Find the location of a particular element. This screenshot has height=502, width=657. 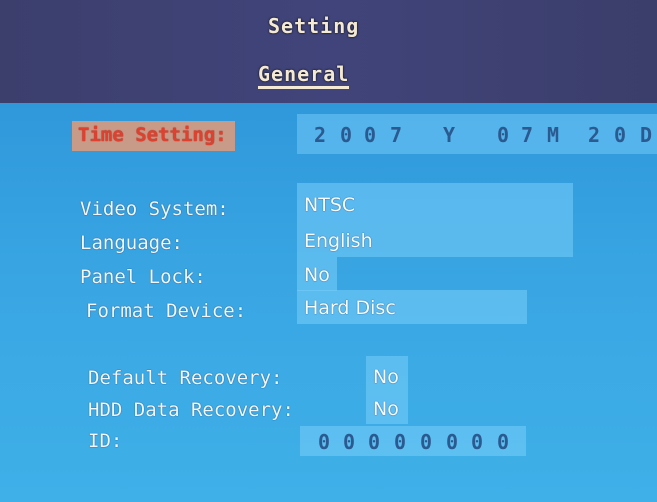

id-value-box is located at coordinates (413, 441).